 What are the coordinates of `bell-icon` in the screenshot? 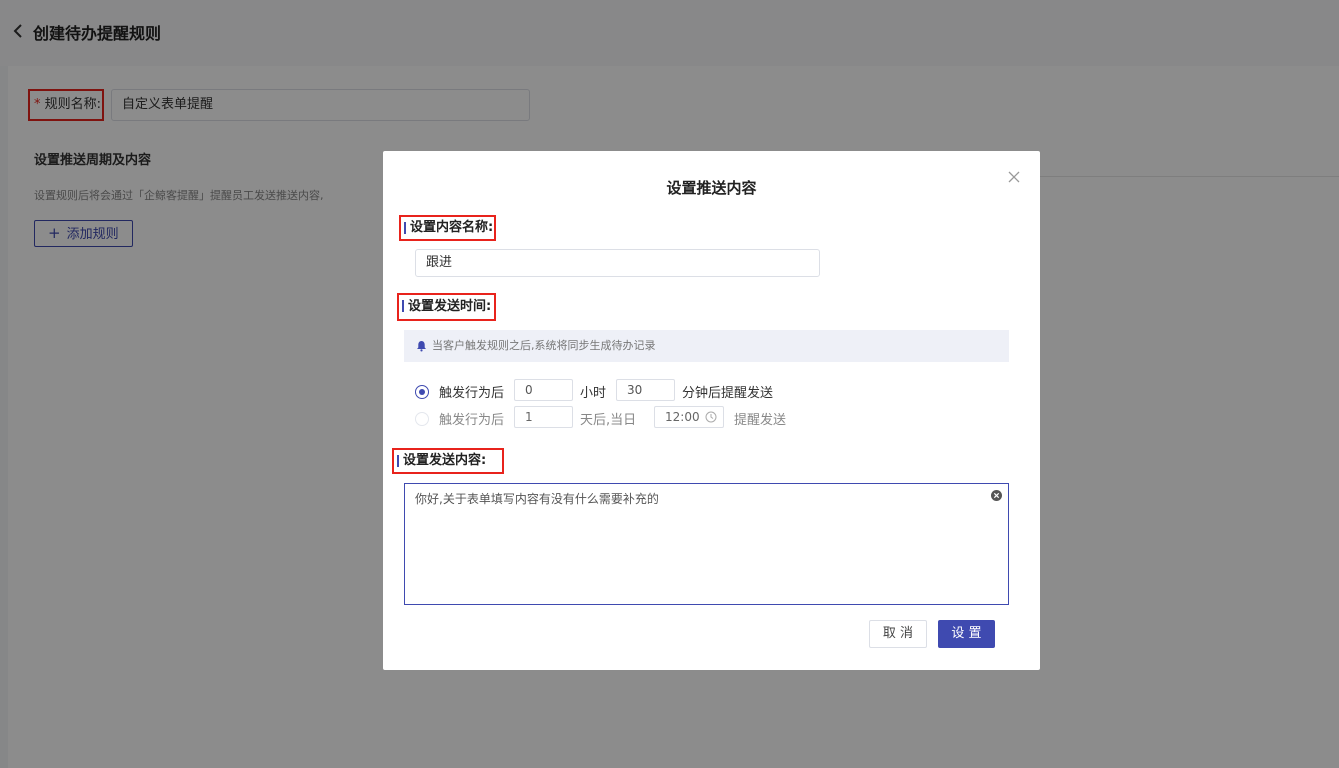 It's located at (421, 346).